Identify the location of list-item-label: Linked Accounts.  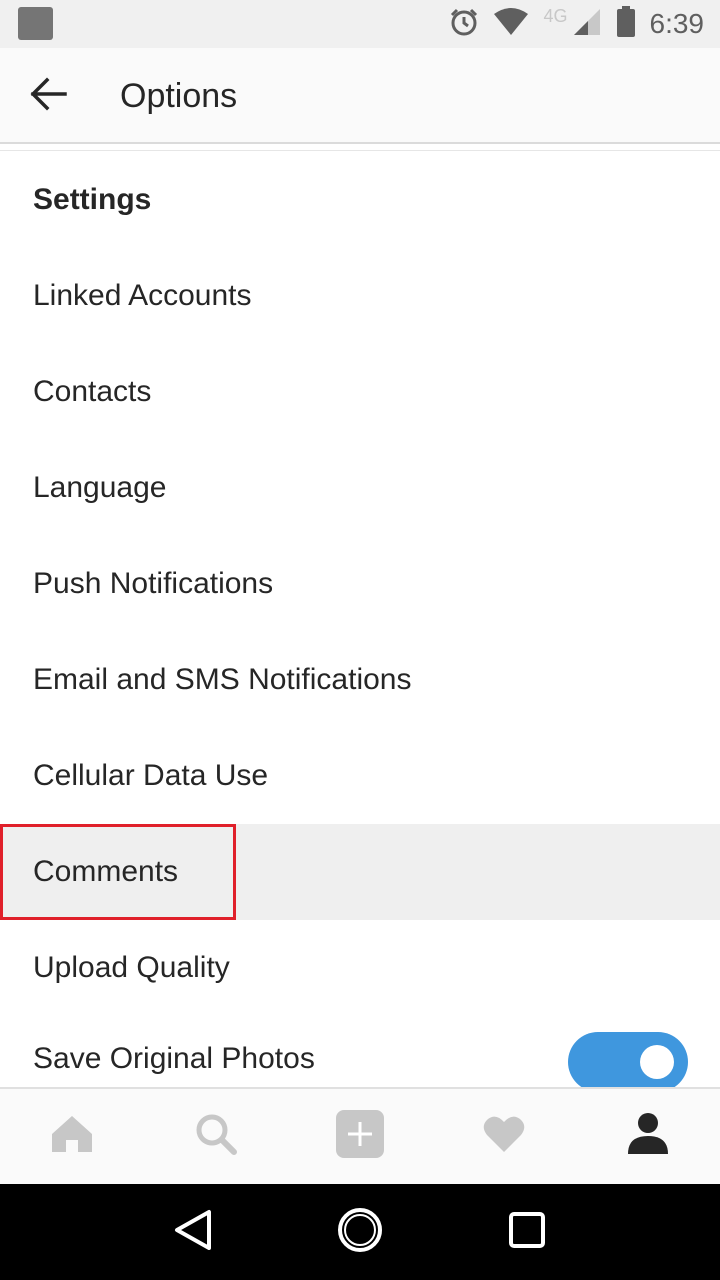
(142, 295).